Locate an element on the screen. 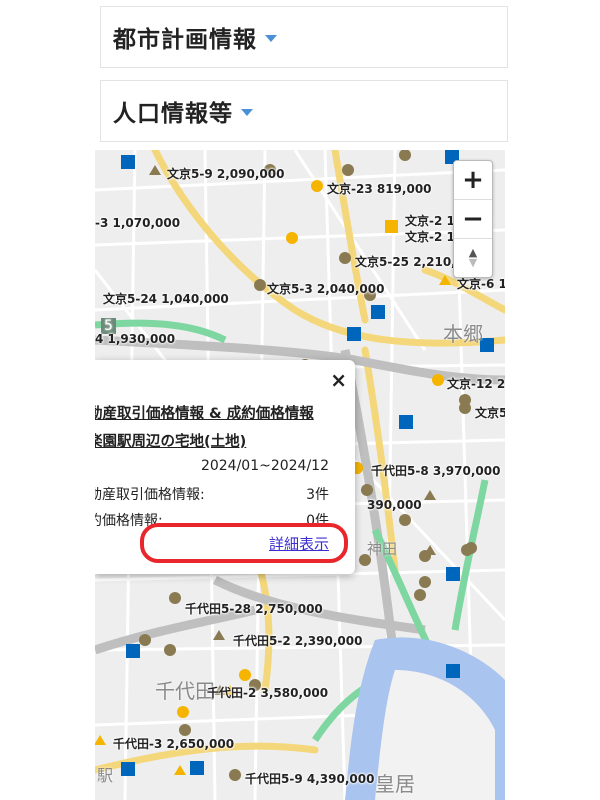  map-controls: + − ▲ ▼ is located at coordinates (473, 219).